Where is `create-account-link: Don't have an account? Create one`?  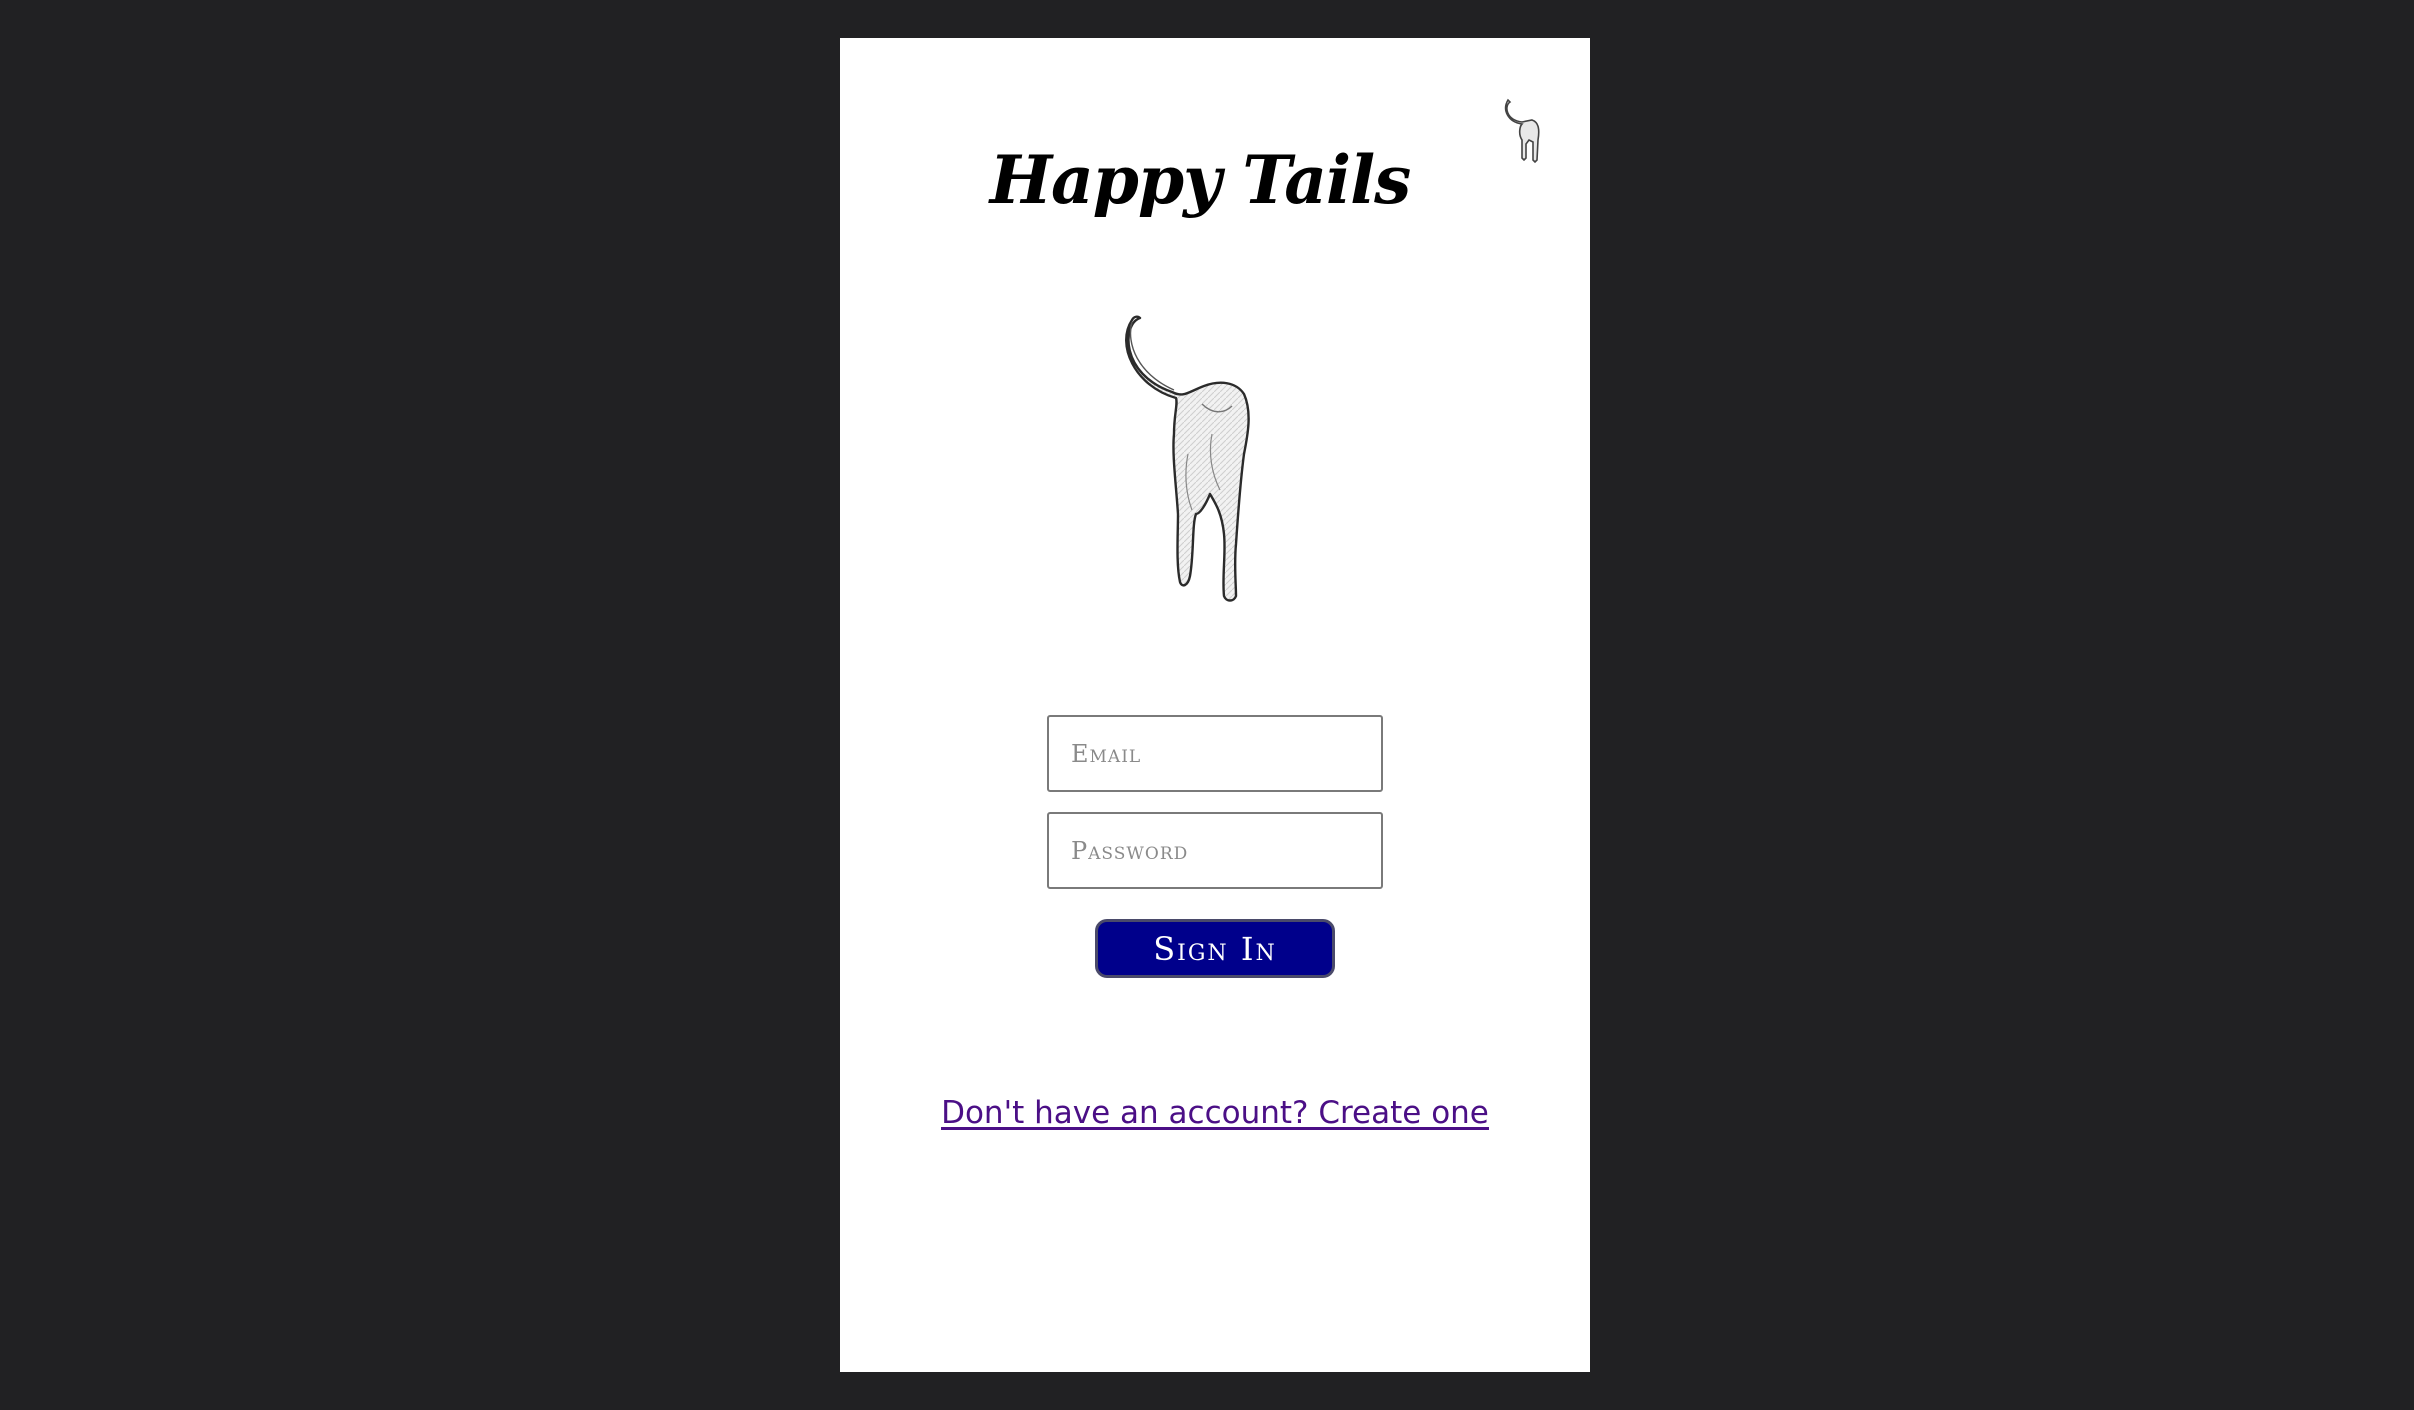 create-account-link: Don't have an account? Create one is located at coordinates (1215, 1113).